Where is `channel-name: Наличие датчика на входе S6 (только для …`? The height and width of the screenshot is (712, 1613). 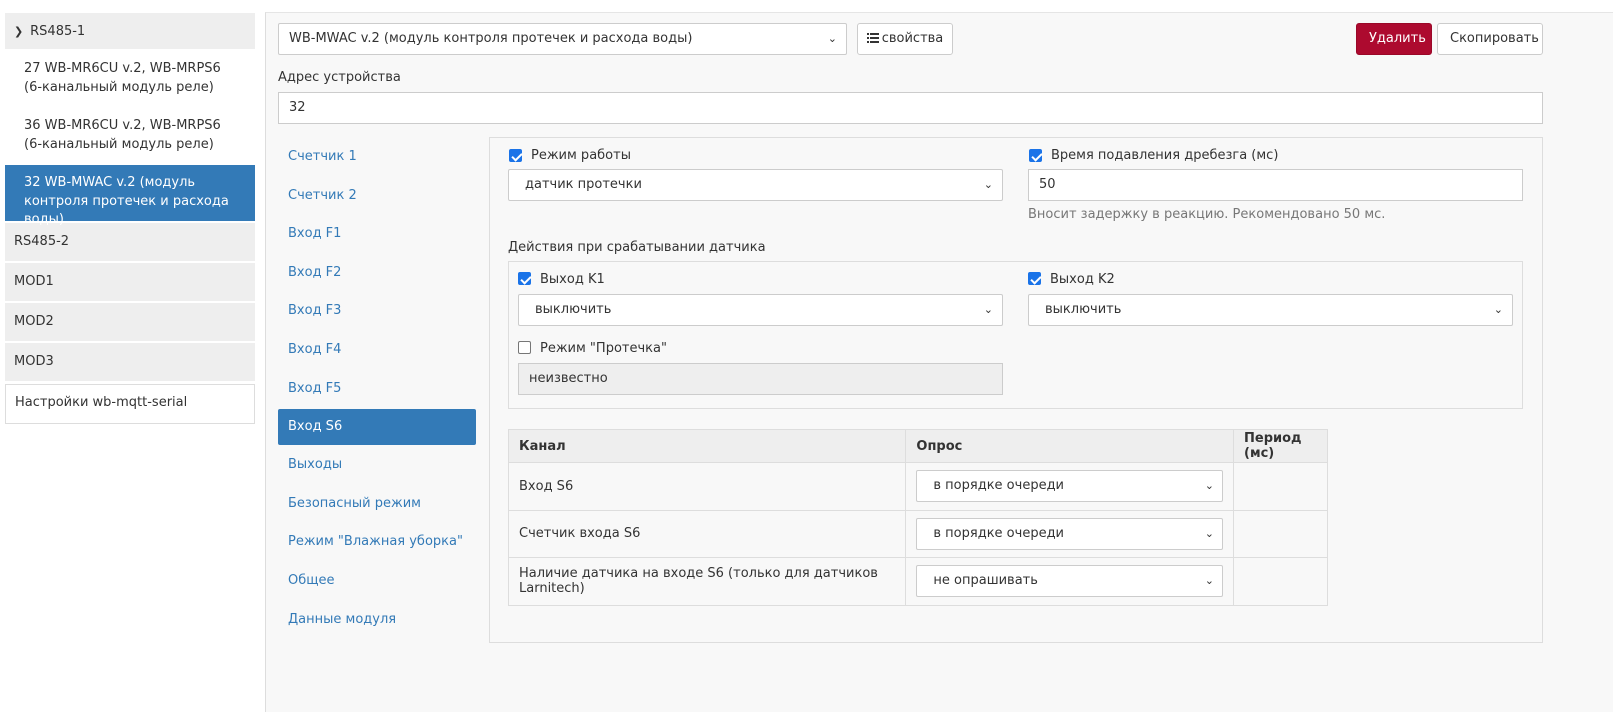
channel-name: Наличие датчика на входе S6 (только для … is located at coordinates (707, 581).